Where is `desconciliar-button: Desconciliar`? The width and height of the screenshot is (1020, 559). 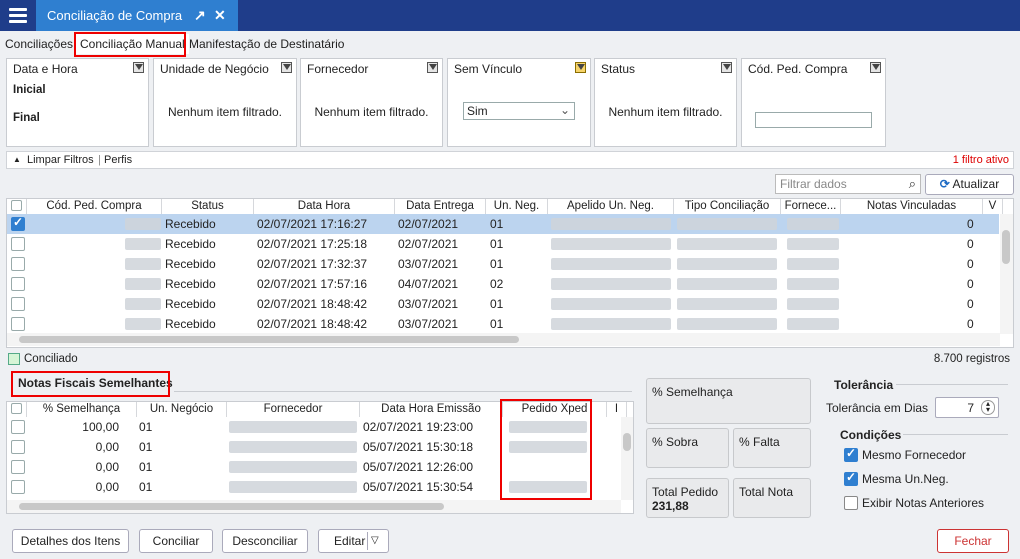 desconciliar-button: Desconciliar is located at coordinates (265, 541).